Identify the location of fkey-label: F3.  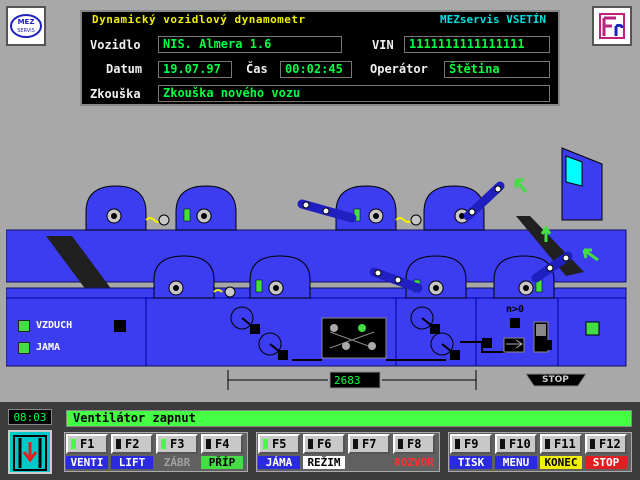
(177, 444).